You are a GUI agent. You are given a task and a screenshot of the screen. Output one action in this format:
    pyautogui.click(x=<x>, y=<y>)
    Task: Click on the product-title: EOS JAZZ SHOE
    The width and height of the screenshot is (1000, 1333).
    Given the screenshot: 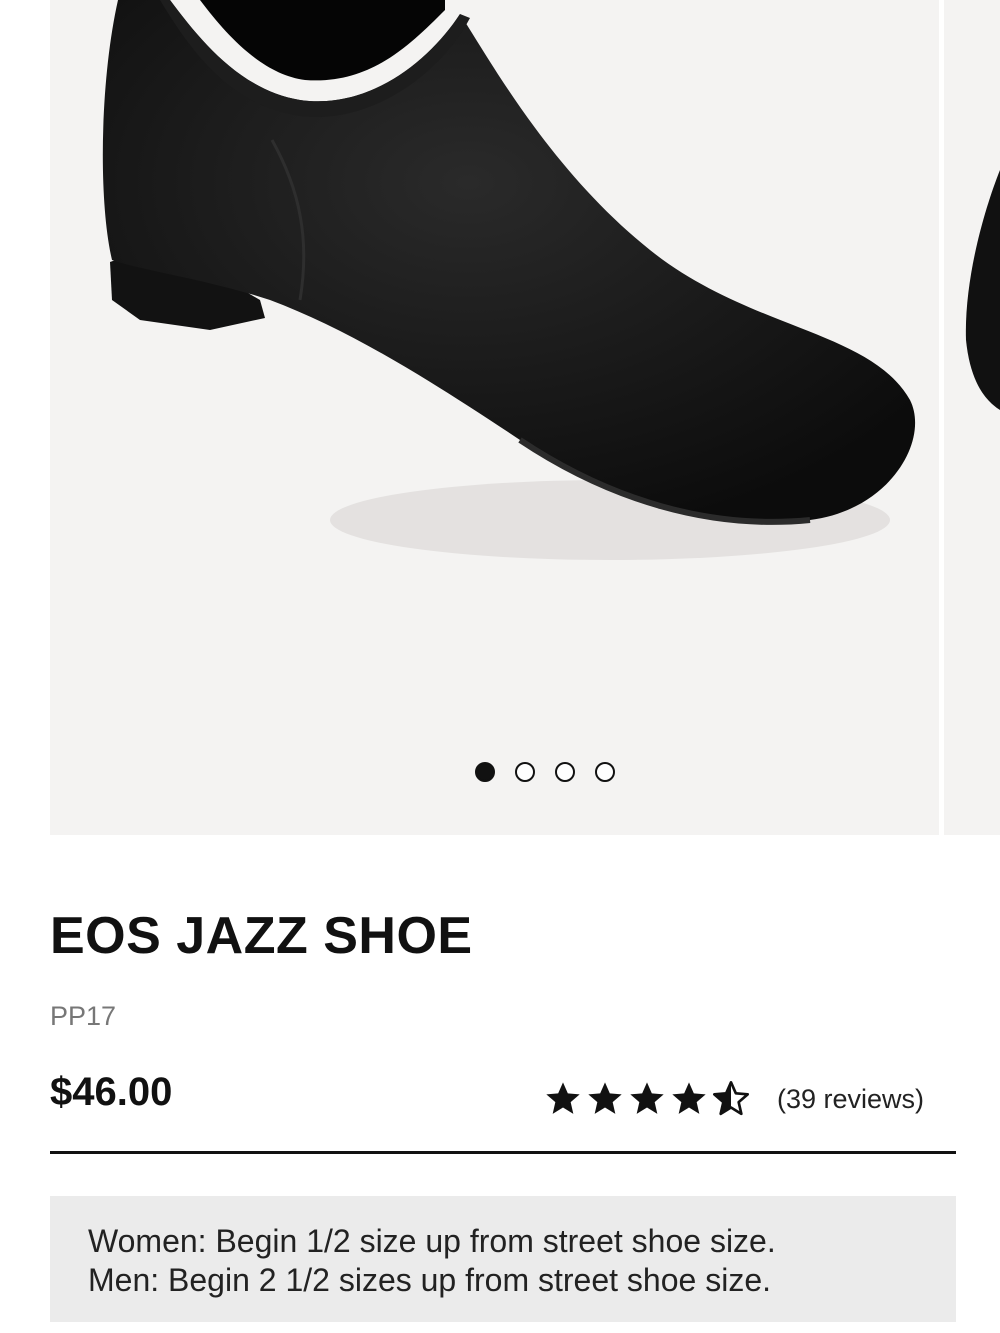 What is the action you would take?
    pyautogui.click(x=261, y=936)
    